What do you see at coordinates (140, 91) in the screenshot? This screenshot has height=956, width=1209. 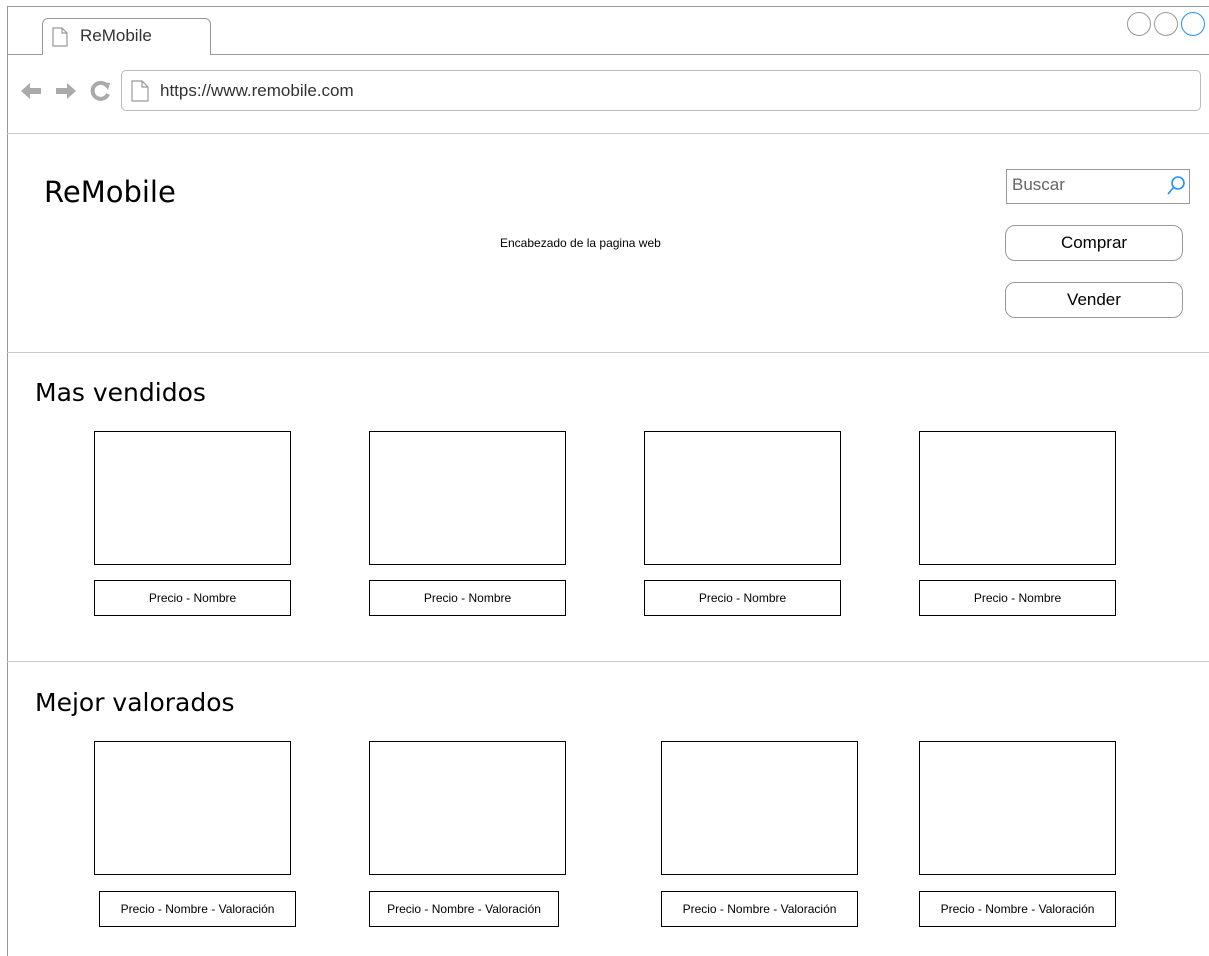 I see `page-icon` at bounding box center [140, 91].